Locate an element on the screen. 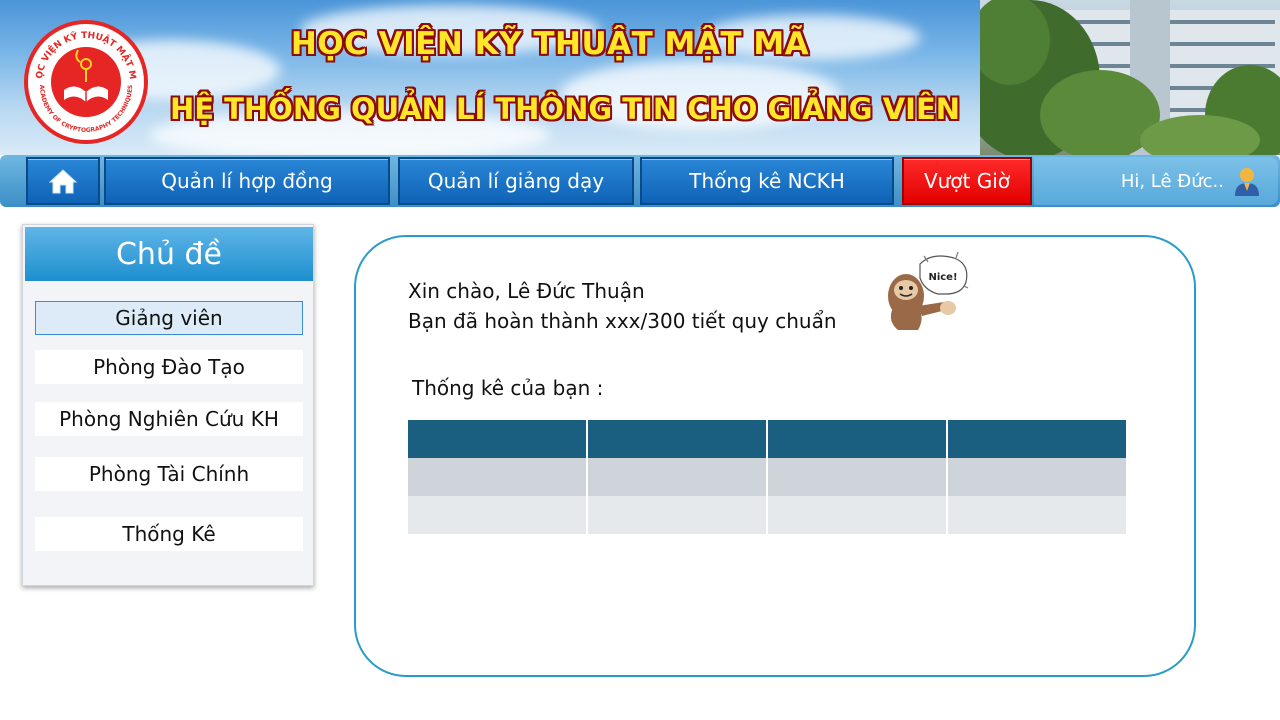 Image resolution: width=1280 pixels, height=720 pixels. user-menu: Hi, Lê Đức.. is located at coordinates (1156, 181).